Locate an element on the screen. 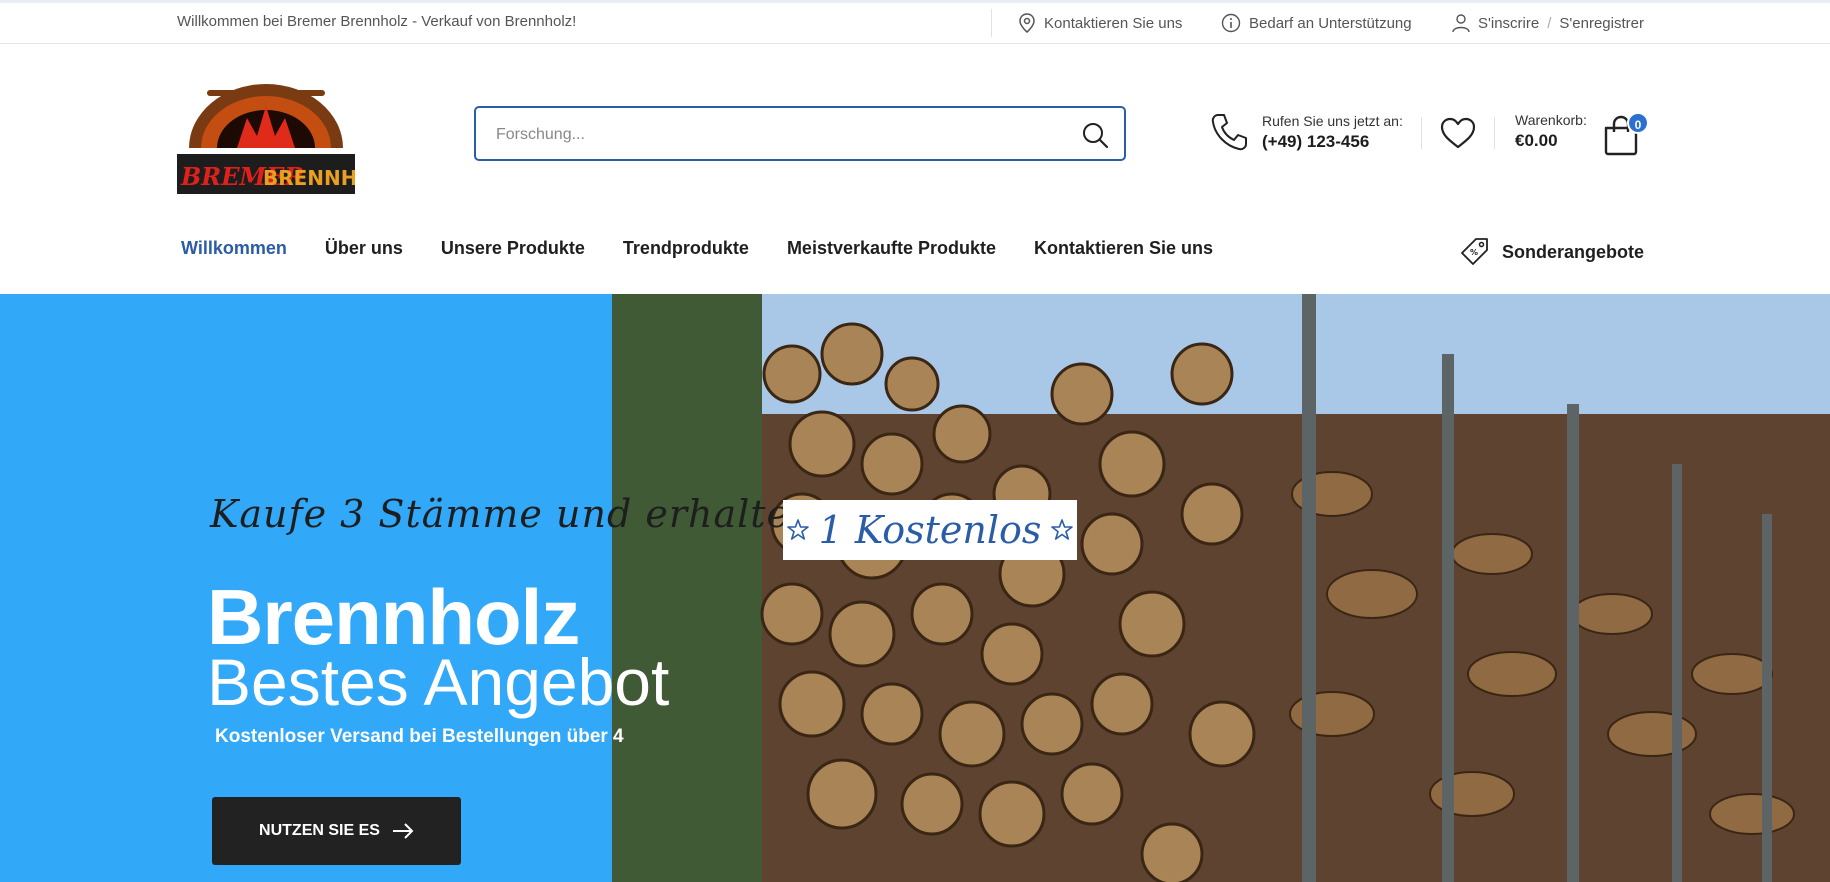 Image resolution: width=1830 pixels, height=882 pixels. hero-cta-button: NUTZEN SIE ES is located at coordinates (336, 831).